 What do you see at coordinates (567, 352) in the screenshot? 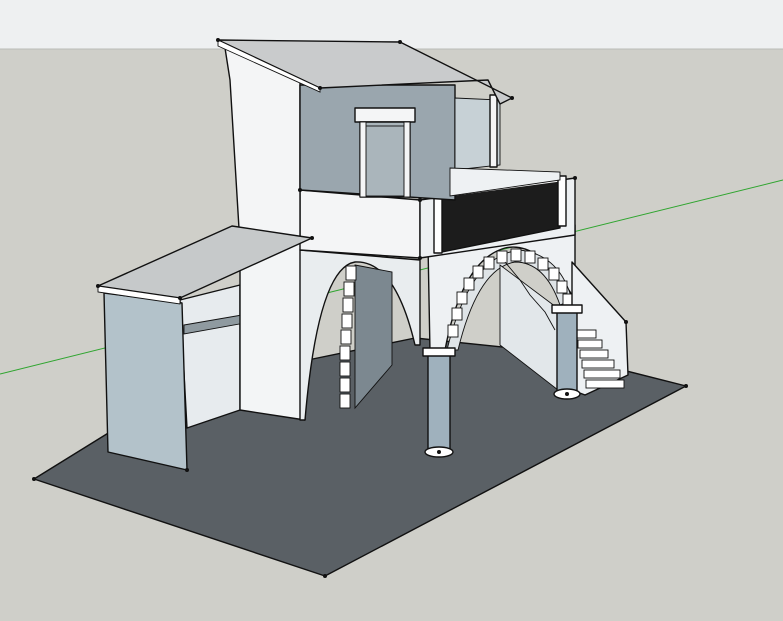
I see `column-rear` at bounding box center [567, 352].